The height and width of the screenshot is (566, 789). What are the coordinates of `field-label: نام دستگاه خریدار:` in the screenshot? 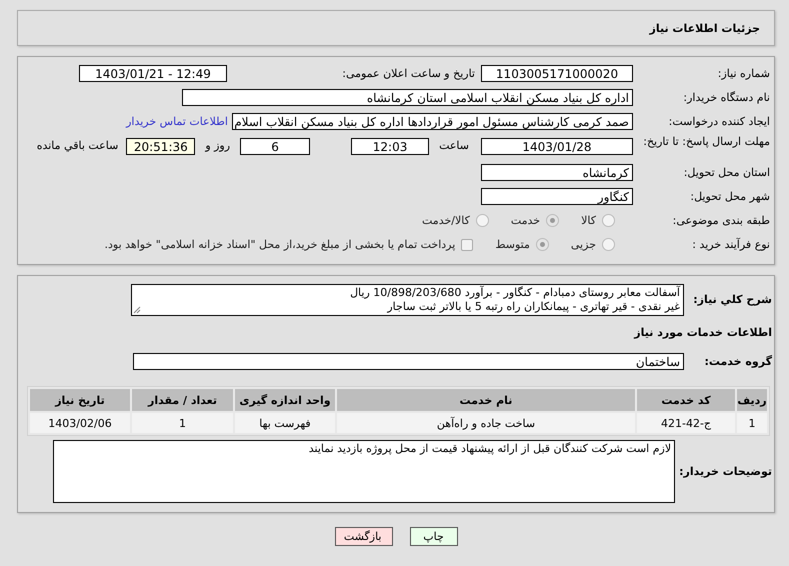 It's located at (726, 97).